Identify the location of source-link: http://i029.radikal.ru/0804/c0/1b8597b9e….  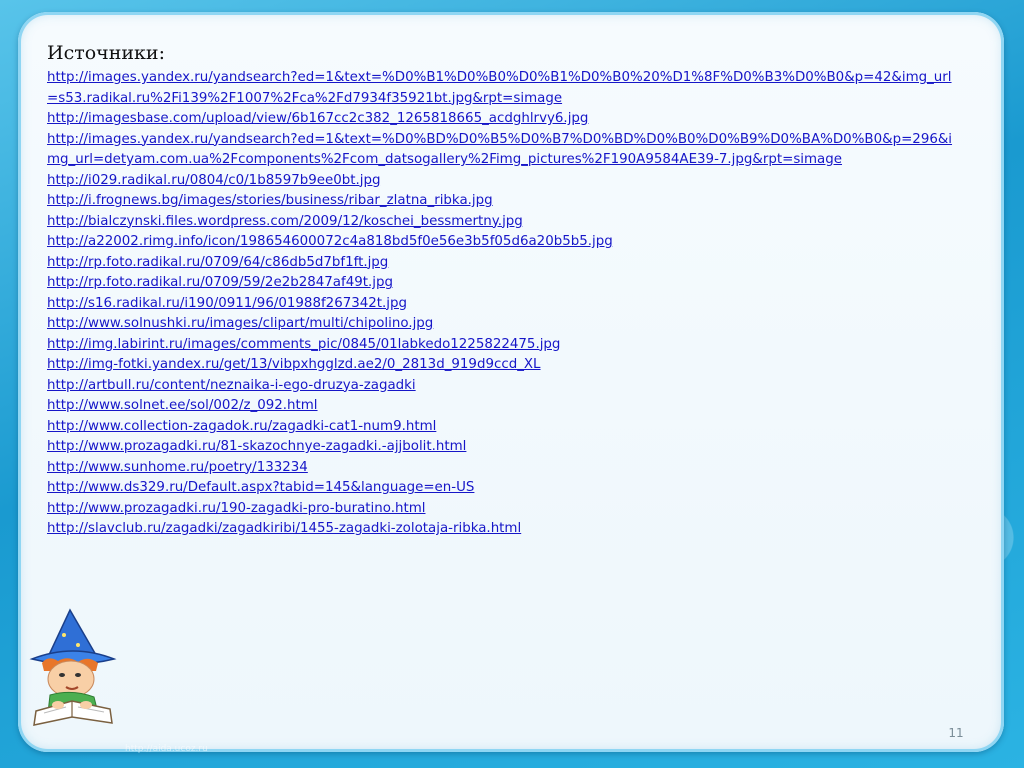
(504, 181).